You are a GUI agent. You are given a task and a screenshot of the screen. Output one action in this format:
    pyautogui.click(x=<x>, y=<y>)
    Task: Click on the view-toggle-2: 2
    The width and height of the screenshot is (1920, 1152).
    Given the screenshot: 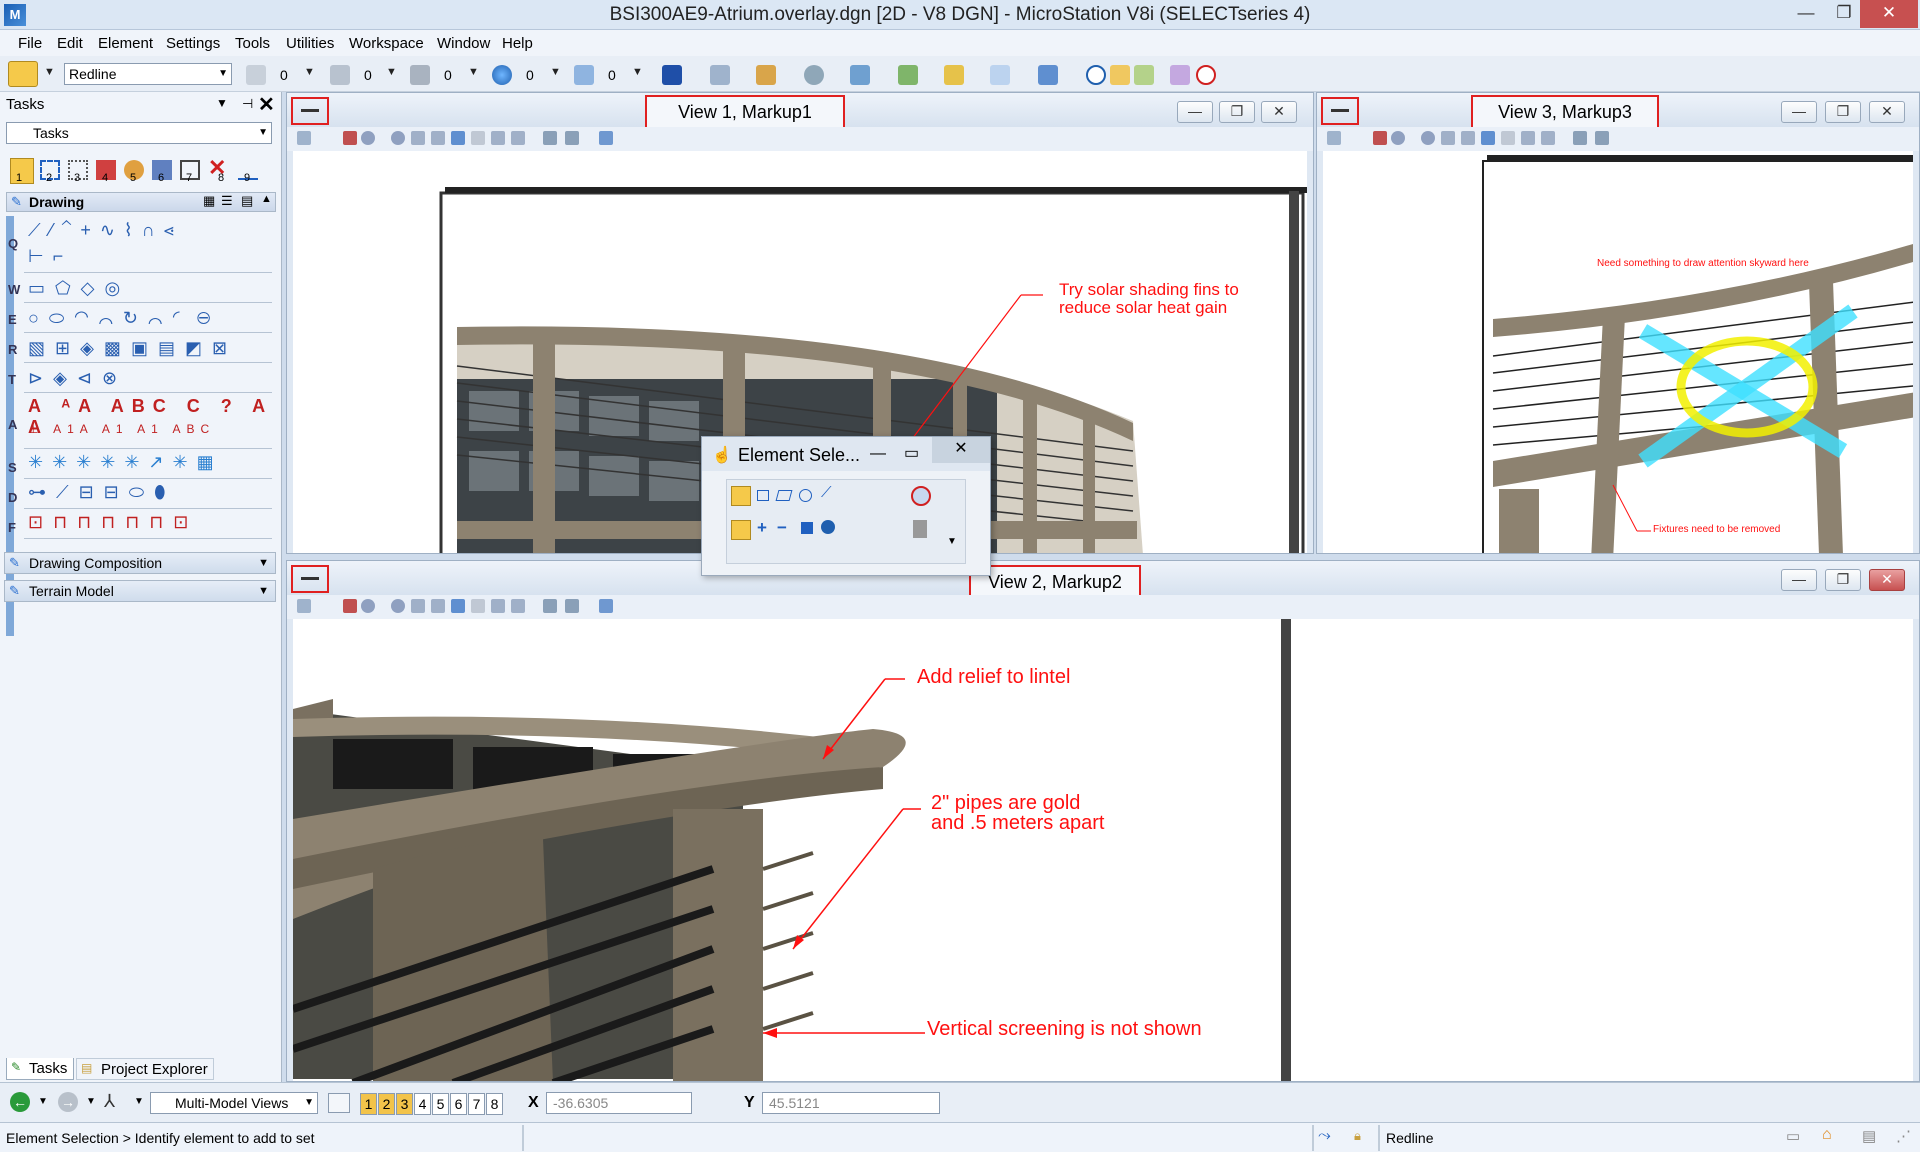 What is the action you would take?
    pyautogui.click(x=386, y=1104)
    